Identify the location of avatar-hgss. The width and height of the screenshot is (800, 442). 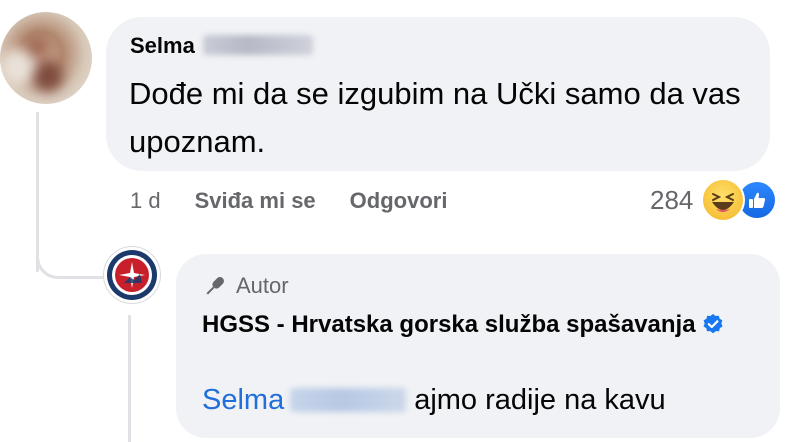
(132, 275).